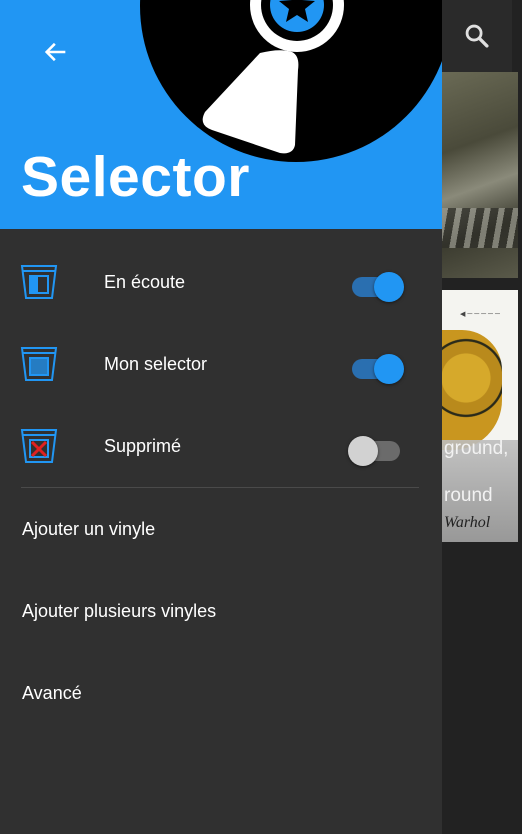 This screenshot has width=522, height=834. Describe the element at coordinates (378, 287) in the screenshot. I see `en-ecoute-switch` at that location.